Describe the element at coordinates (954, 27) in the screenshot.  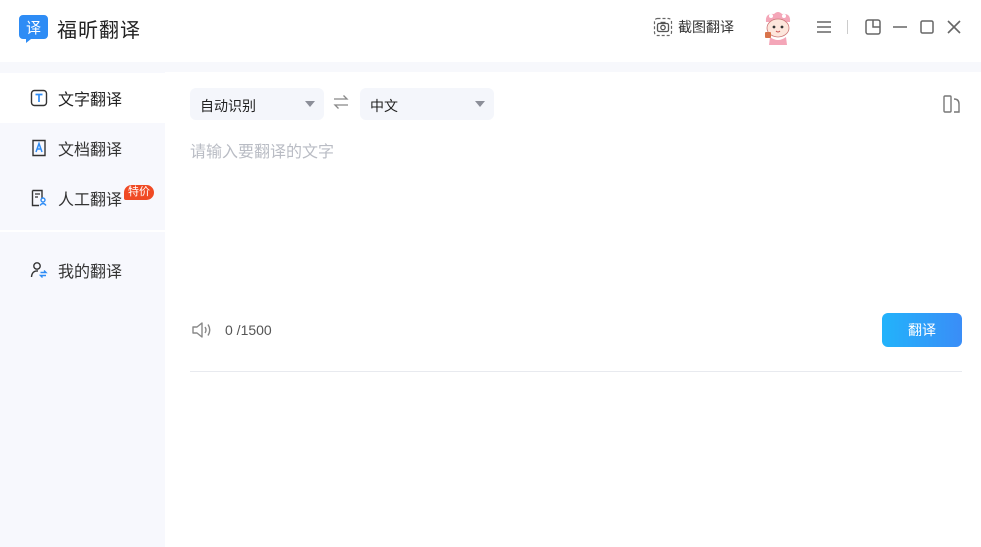
I see `close-icon` at that location.